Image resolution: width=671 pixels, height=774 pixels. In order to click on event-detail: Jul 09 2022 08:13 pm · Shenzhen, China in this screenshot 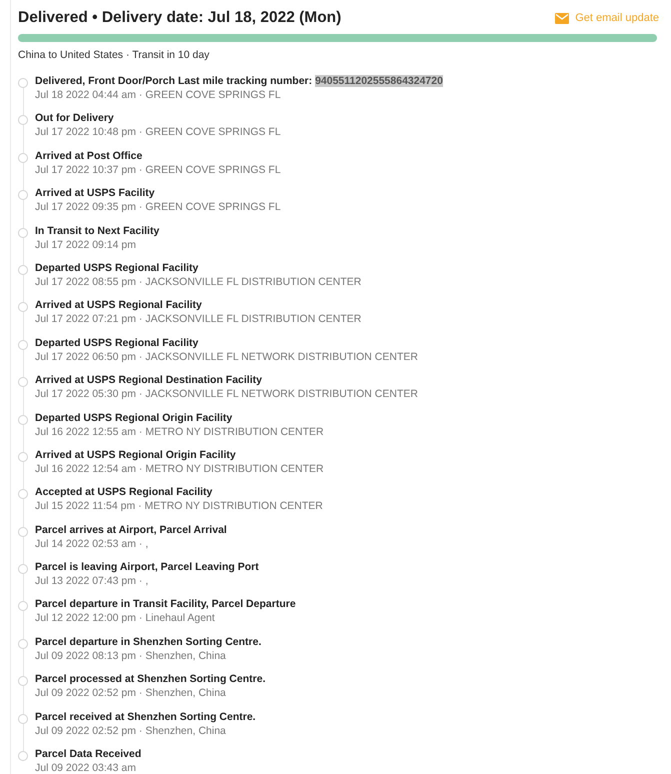, I will do `click(131, 656)`.